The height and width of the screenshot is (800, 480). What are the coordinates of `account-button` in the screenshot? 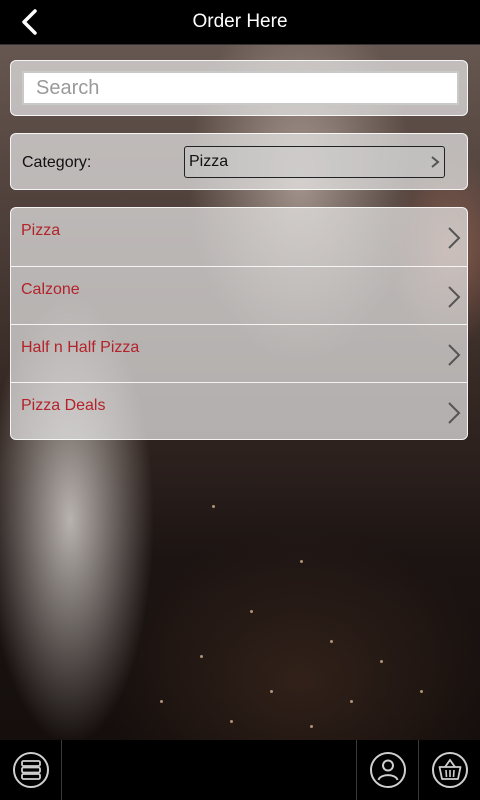 It's located at (388, 770).